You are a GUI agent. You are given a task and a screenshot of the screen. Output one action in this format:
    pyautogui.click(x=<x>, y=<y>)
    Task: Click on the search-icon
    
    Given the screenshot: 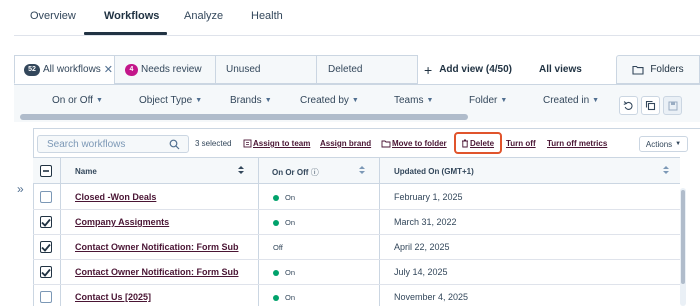 What is the action you would take?
    pyautogui.click(x=174, y=144)
    